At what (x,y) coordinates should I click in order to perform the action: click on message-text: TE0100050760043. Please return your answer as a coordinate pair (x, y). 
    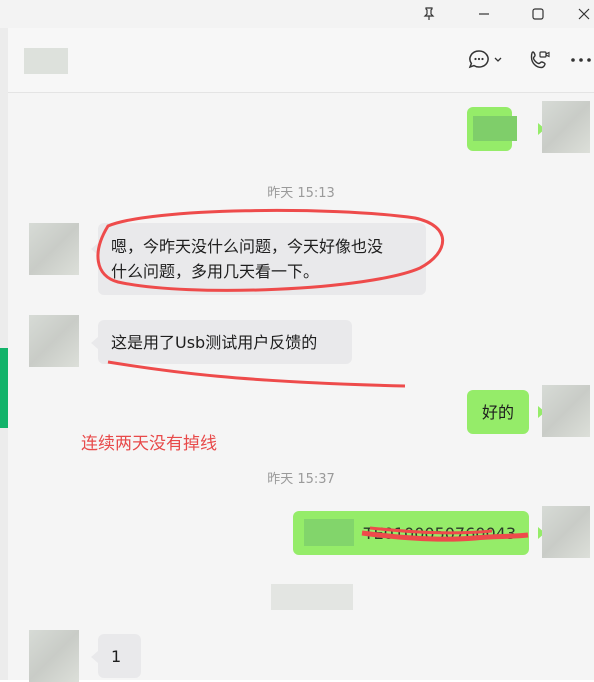
    Looking at the image, I should click on (439, 533).